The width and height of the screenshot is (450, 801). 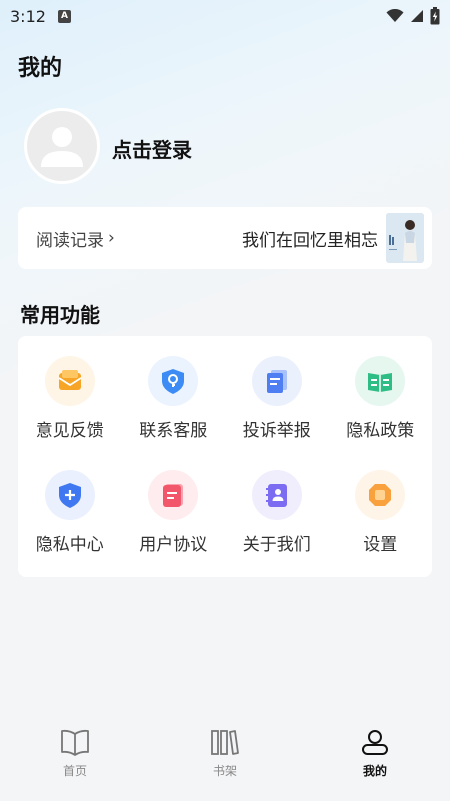 I want to click on book-cover-image, so click(x=405, y=238).